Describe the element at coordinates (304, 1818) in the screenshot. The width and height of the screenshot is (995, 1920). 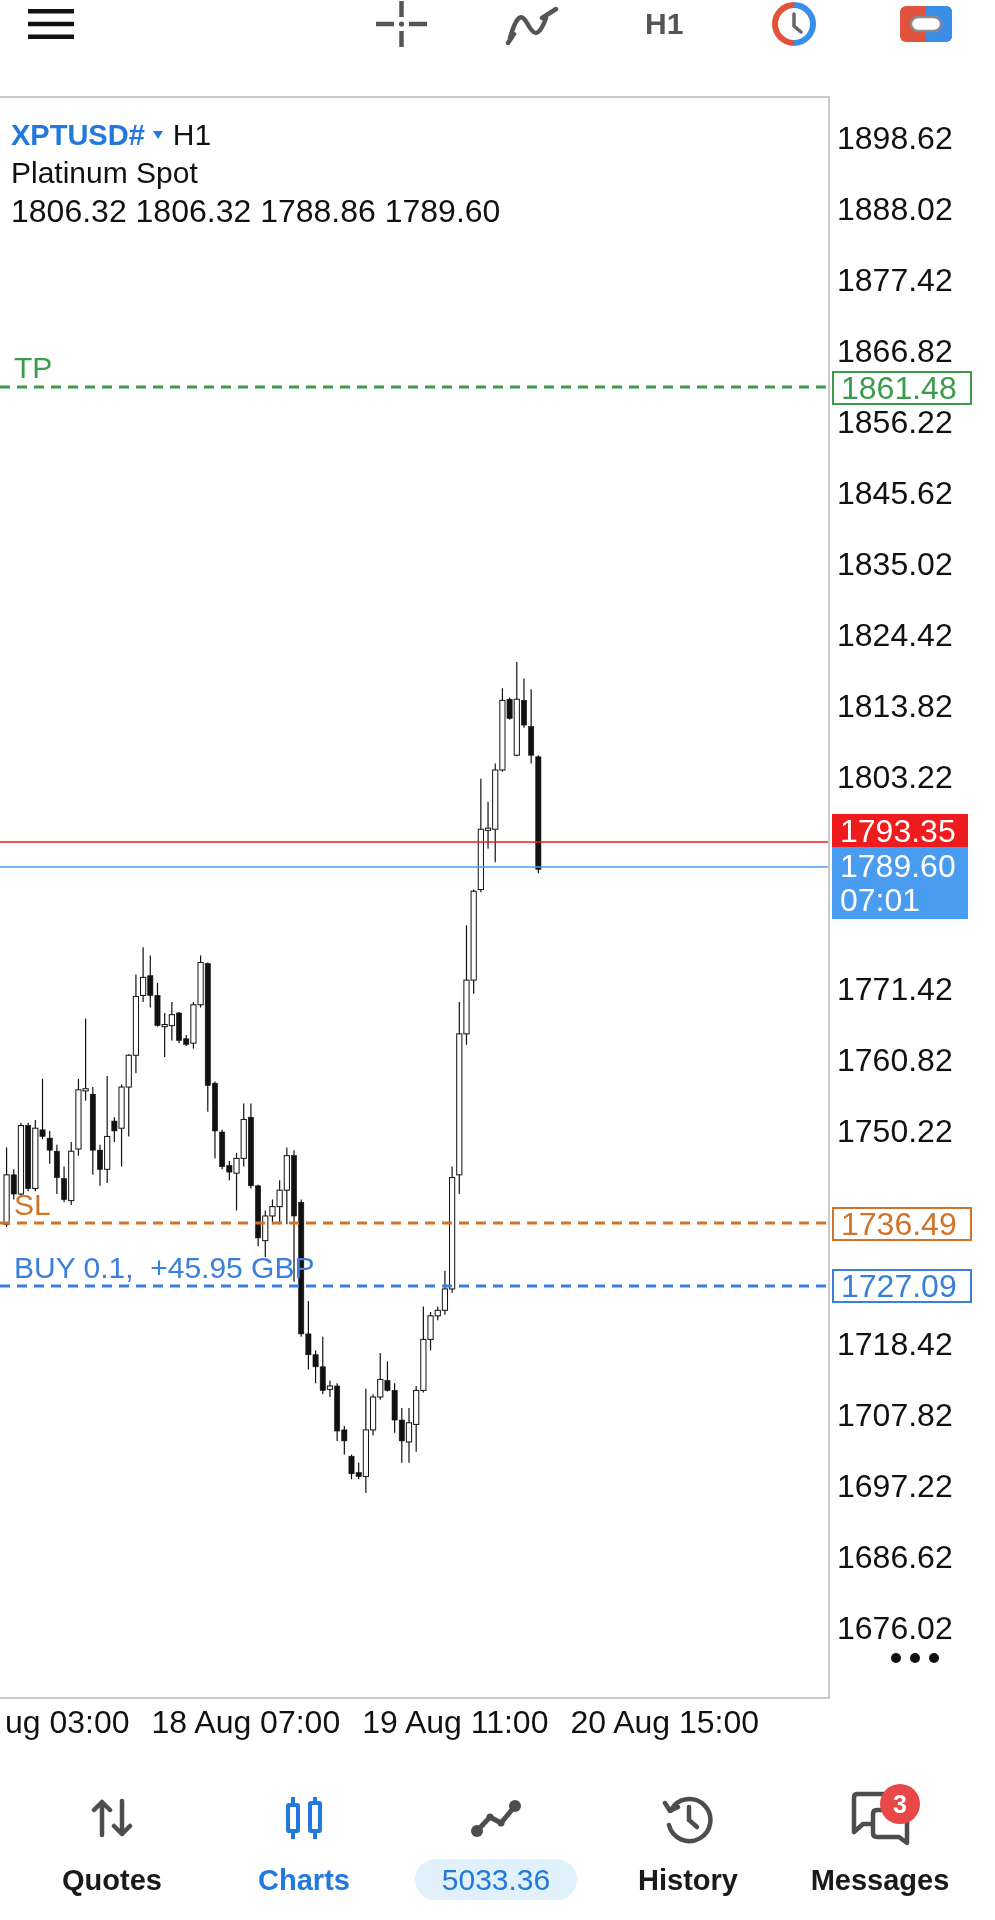
I see `candlestick-icon` at that location.